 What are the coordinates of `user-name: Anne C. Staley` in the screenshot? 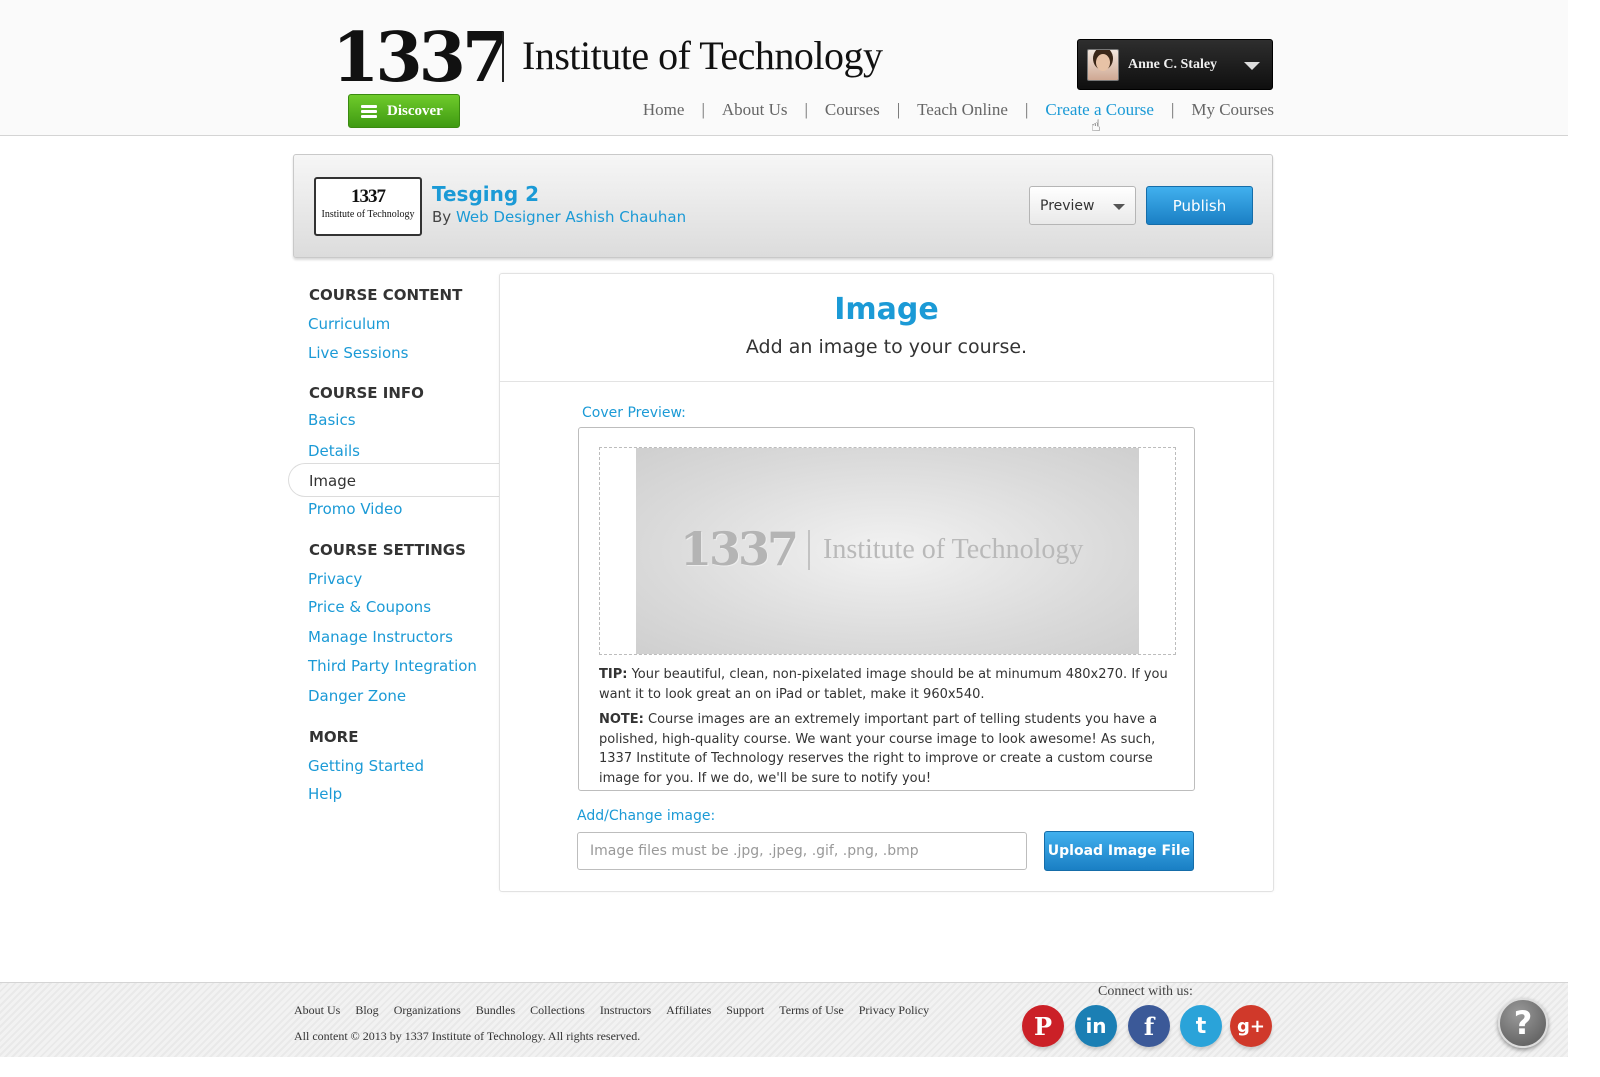 It's located at (1173, 64).